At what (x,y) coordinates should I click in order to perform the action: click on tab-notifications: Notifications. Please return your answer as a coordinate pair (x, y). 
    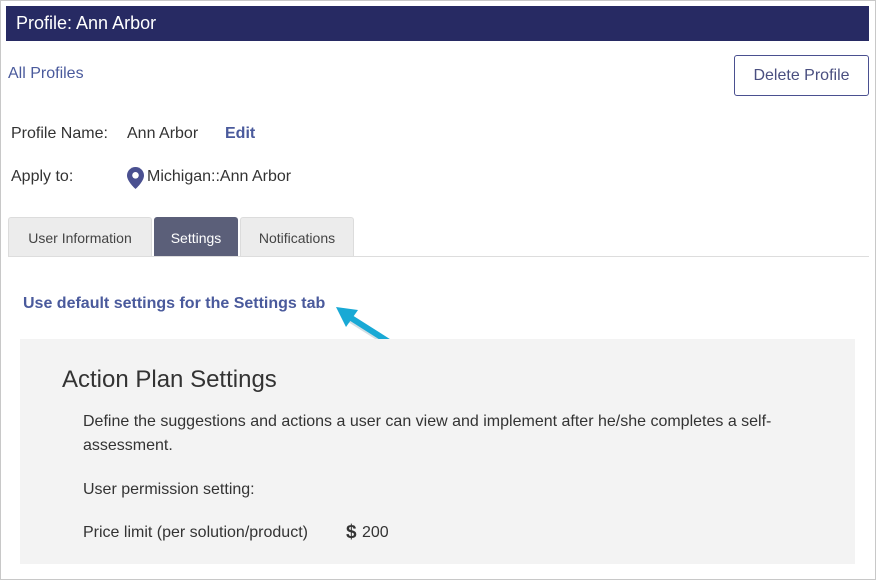
    Looking at the image, I should click on (297, 237).